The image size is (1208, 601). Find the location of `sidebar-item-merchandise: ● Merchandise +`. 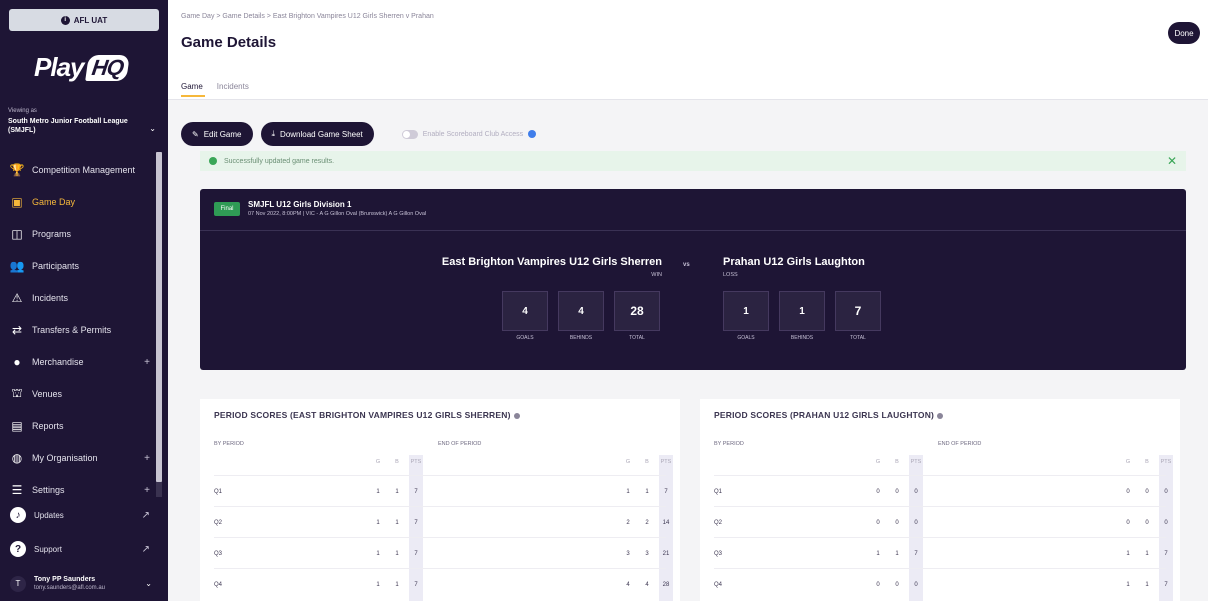

sidebar-item-merchandise: ● Merchandise + is located at coordinates (84, 362).